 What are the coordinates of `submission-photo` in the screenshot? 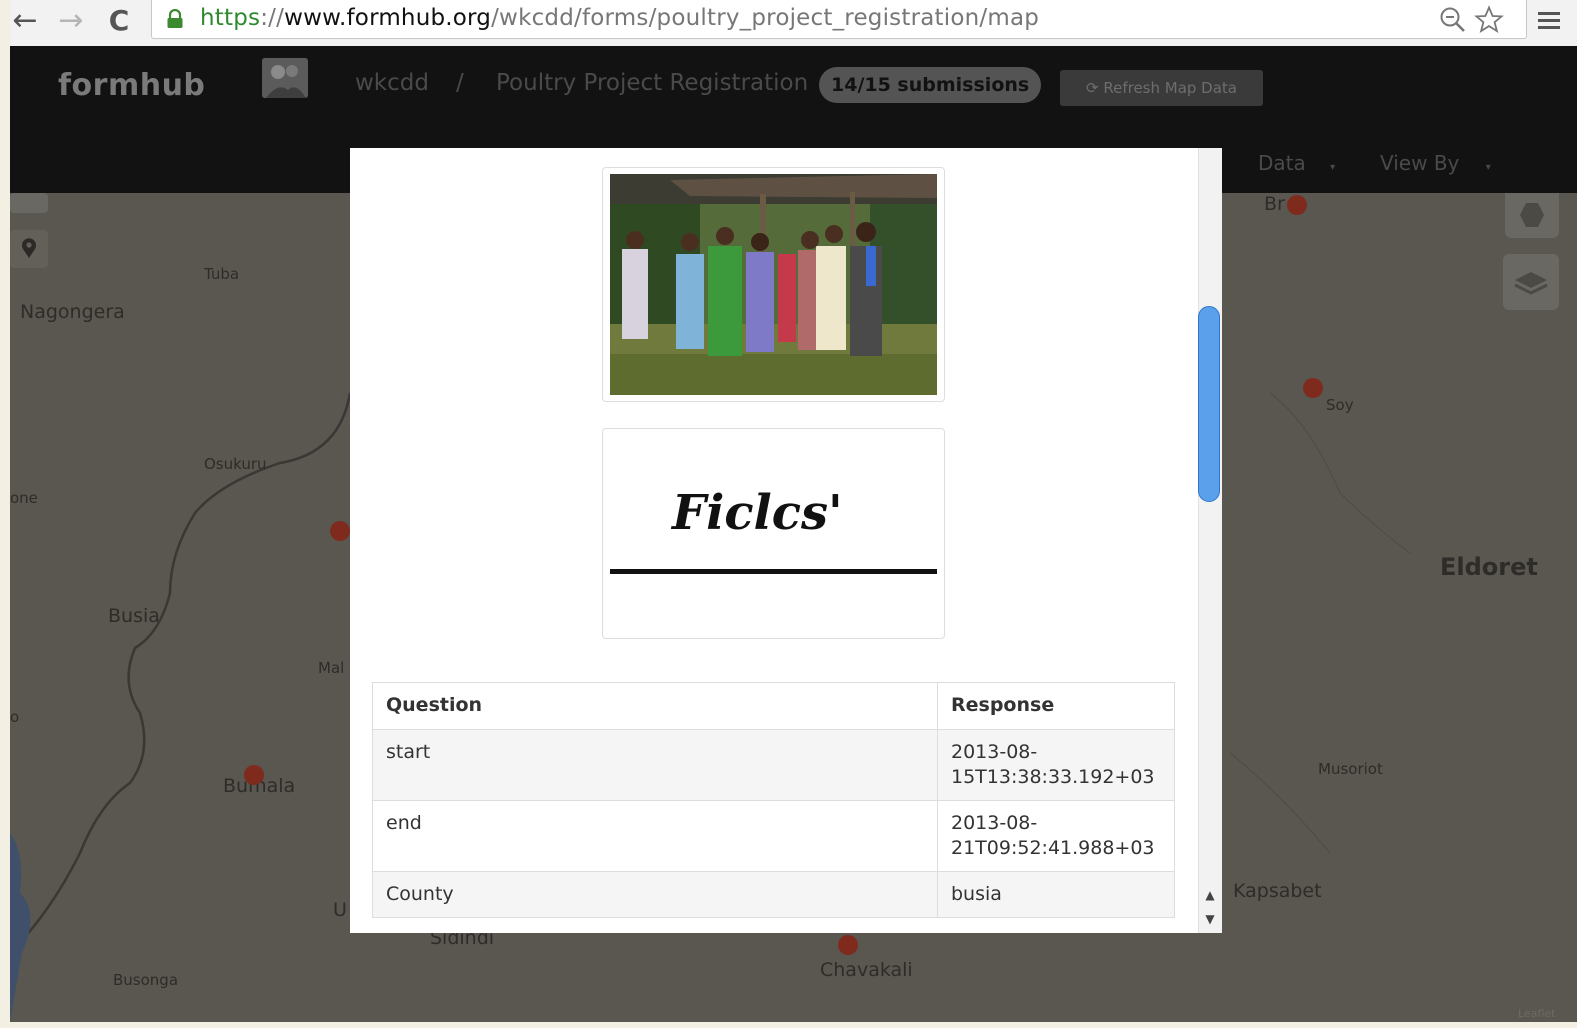 It's located at (773, 284).